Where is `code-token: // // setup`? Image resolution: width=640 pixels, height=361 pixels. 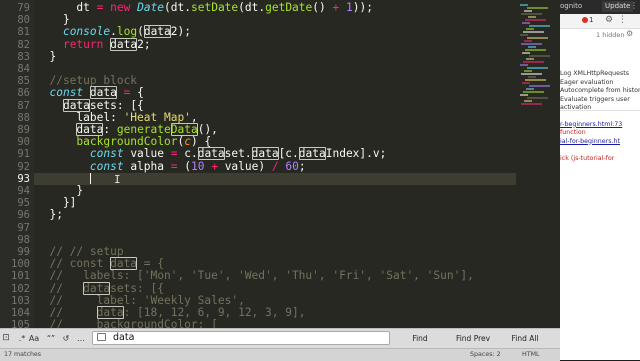
code-token: // // setup is located at coordinates (80, 251).